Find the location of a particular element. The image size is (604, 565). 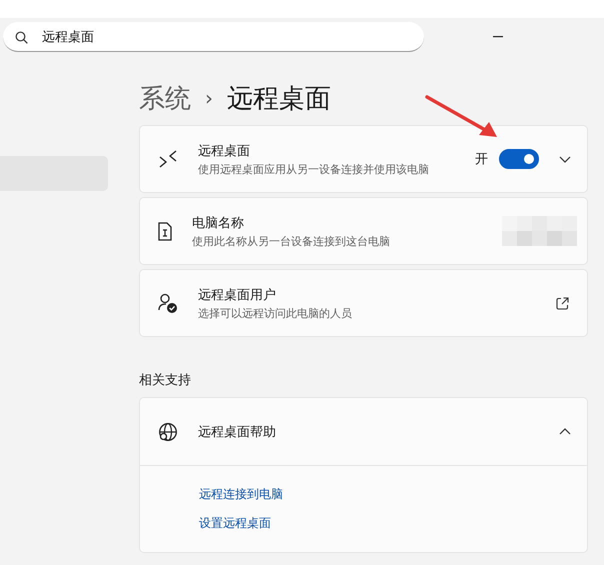

setting-title: 远程桌面 is located at coordinates (224, 151).